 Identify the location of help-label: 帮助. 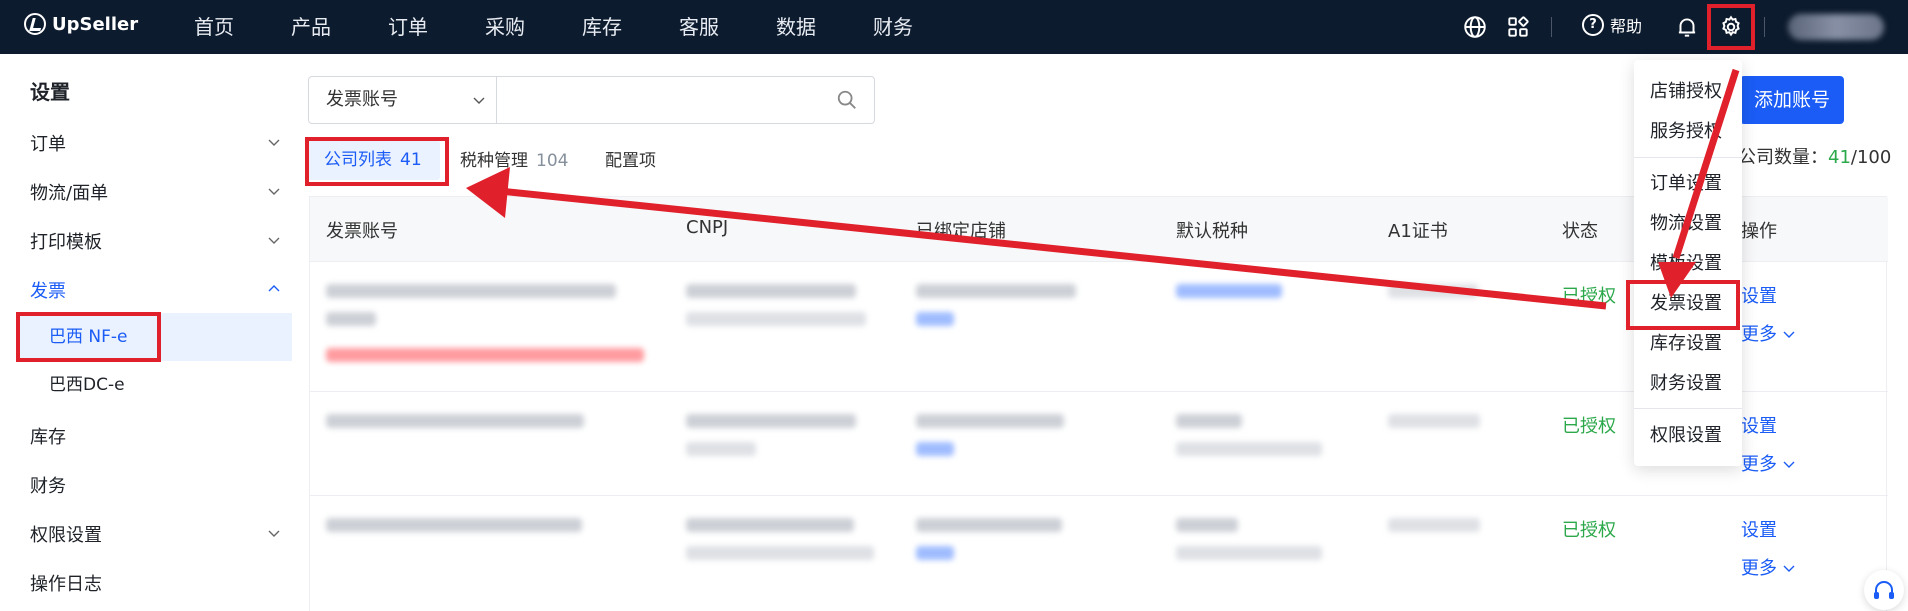
(1626, 26).